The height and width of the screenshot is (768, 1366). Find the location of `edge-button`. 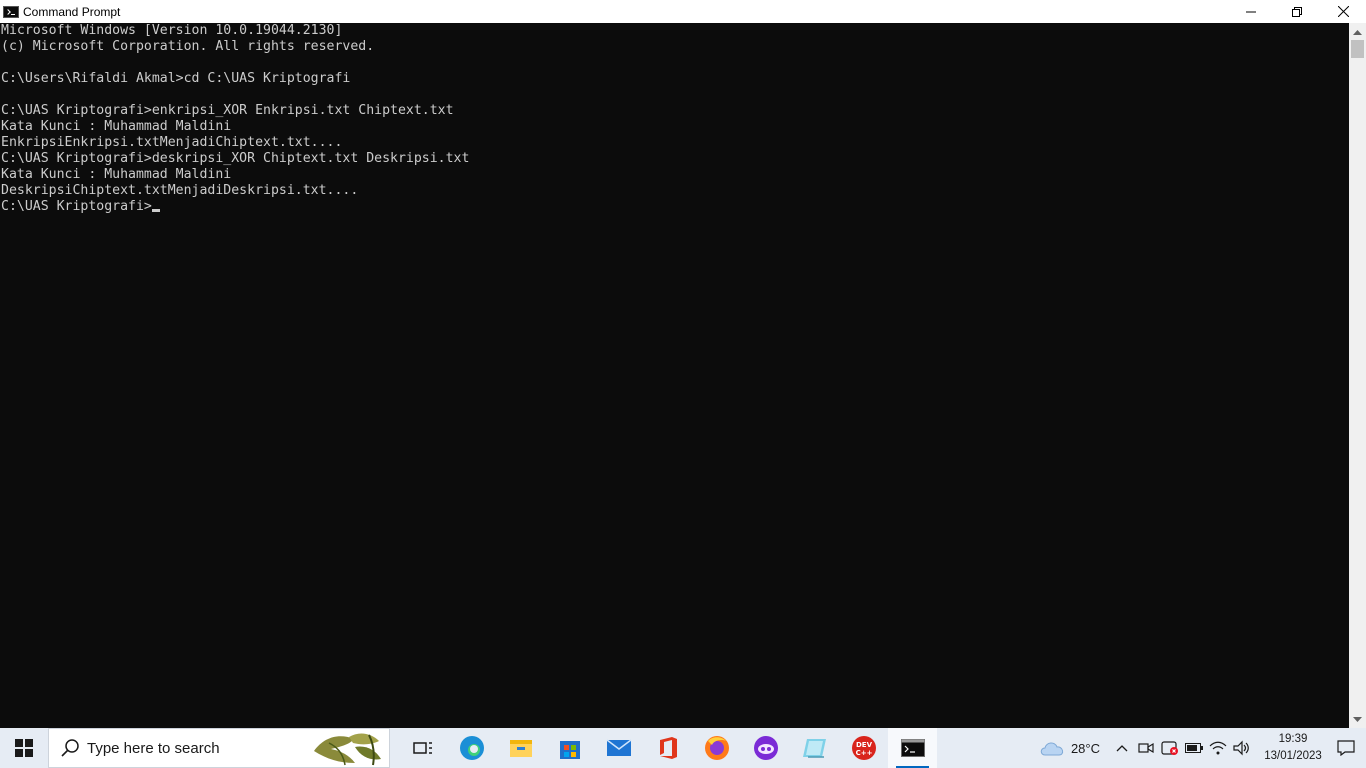

edge-button is located at coordinates (471, 748).